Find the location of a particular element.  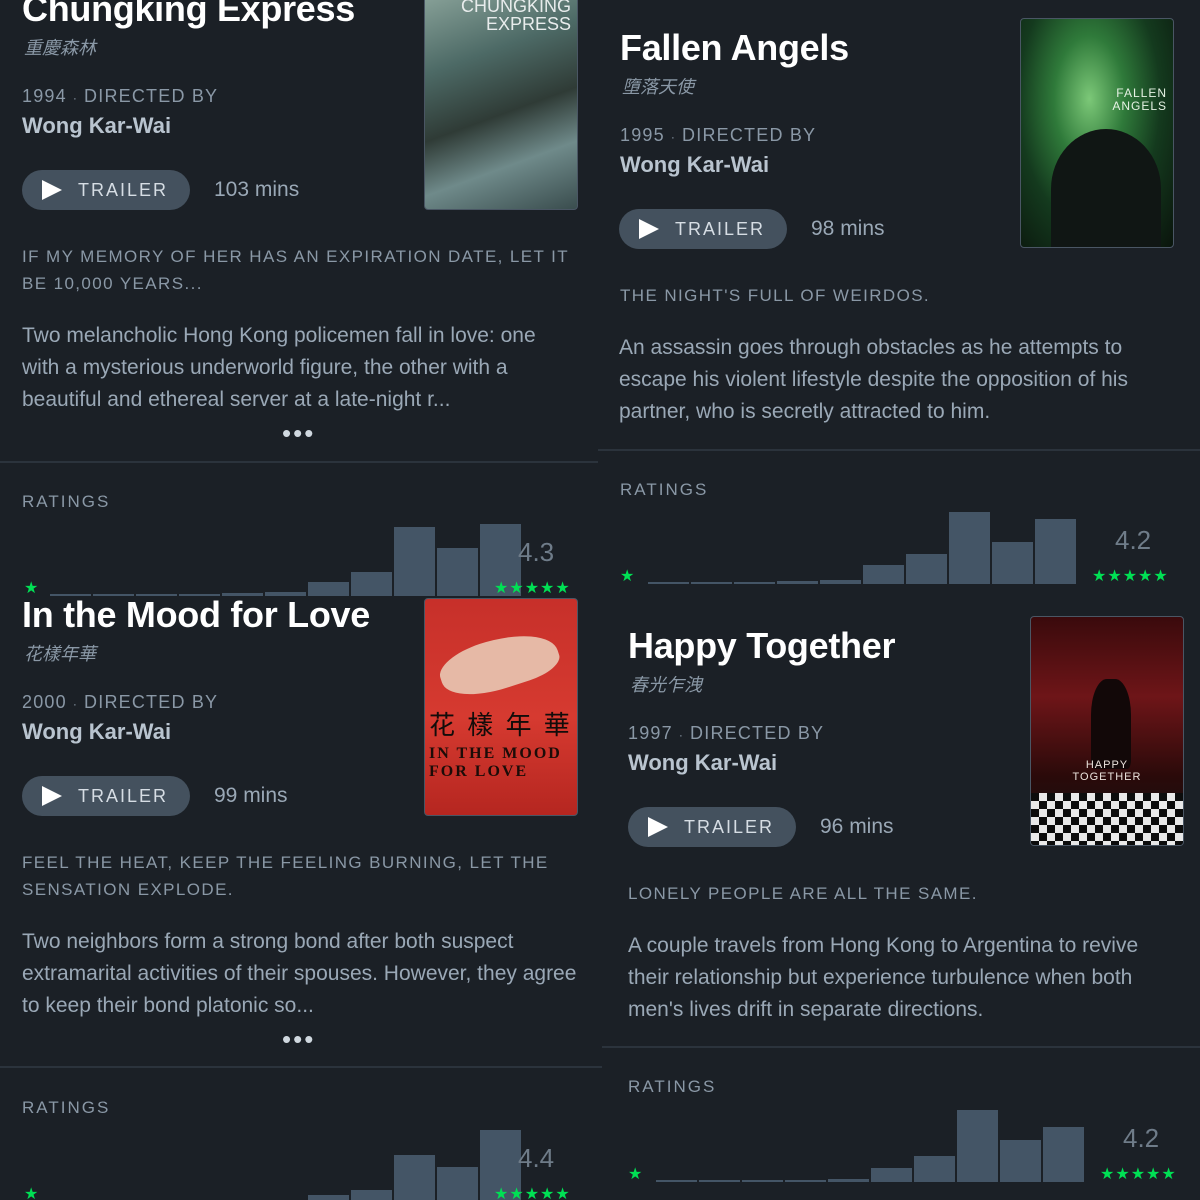

film-poster: FALLEN ANGELS is located at coordinates (1097, 133).